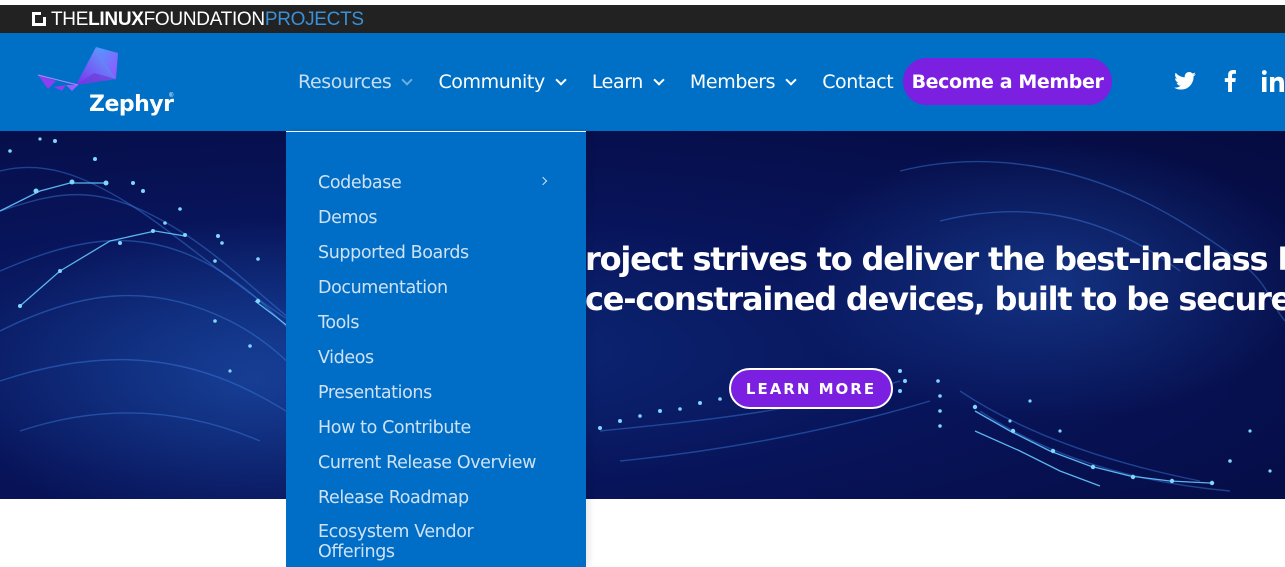  I want to click on dropdown-item-label: Supported Boards, so click(393, 253).